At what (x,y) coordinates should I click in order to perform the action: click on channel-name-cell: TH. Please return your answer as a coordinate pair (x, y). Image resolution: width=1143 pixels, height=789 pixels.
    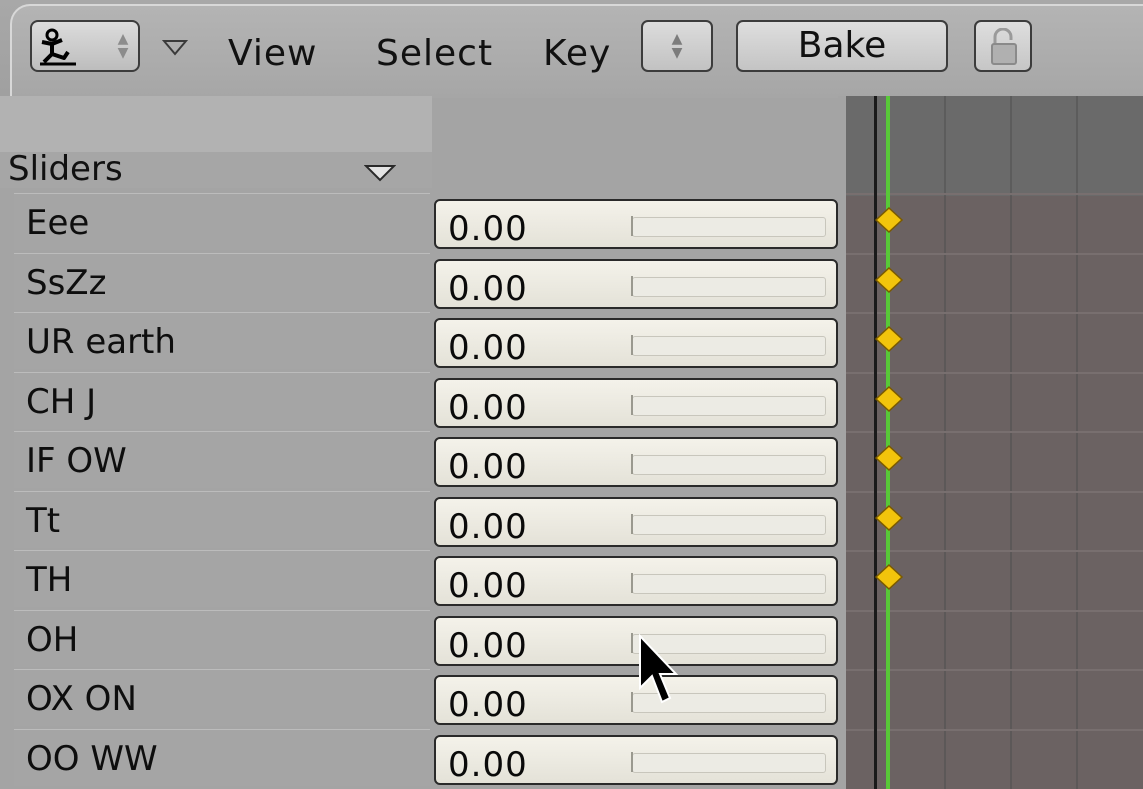
    Looking at the image, I should click on (222, 578).